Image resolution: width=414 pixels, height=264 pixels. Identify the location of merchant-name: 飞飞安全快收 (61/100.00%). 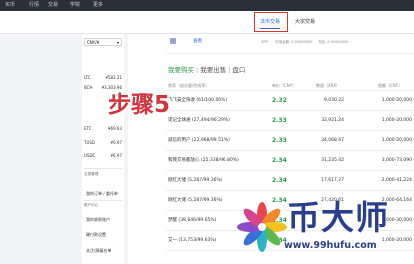
(197, 101).